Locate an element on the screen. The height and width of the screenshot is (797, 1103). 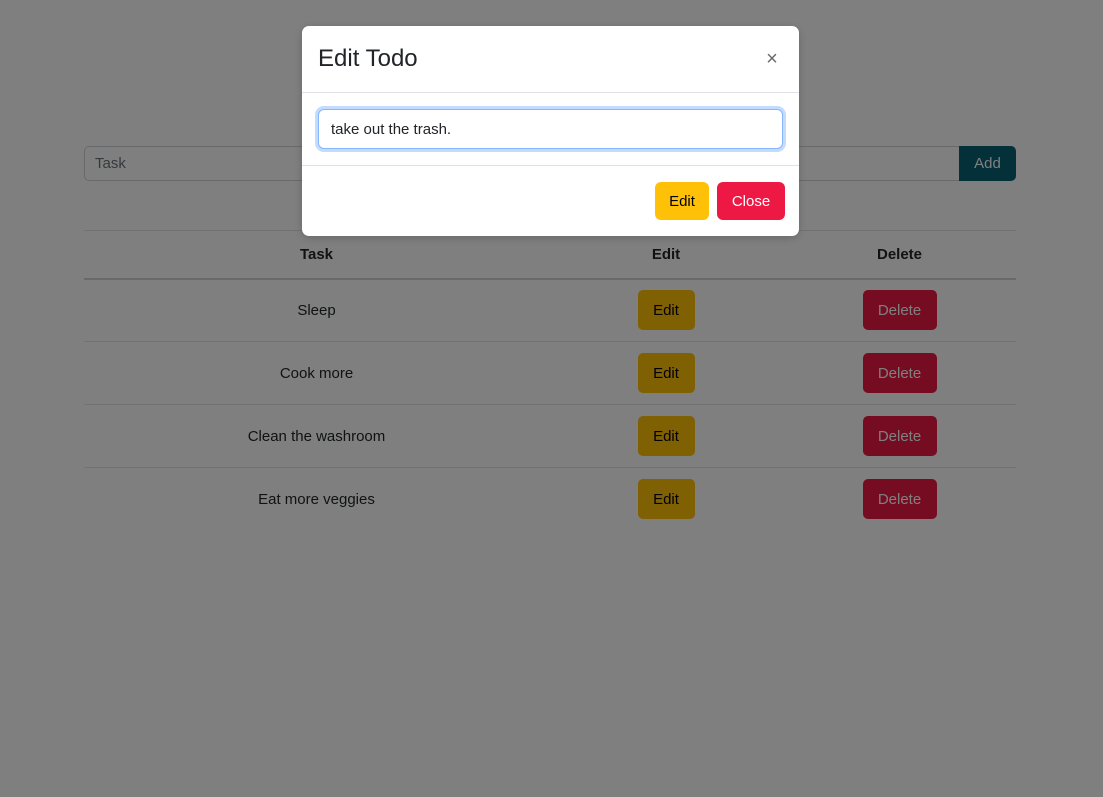
modal-edit-button: Edit is located at coordinates (682, 201).